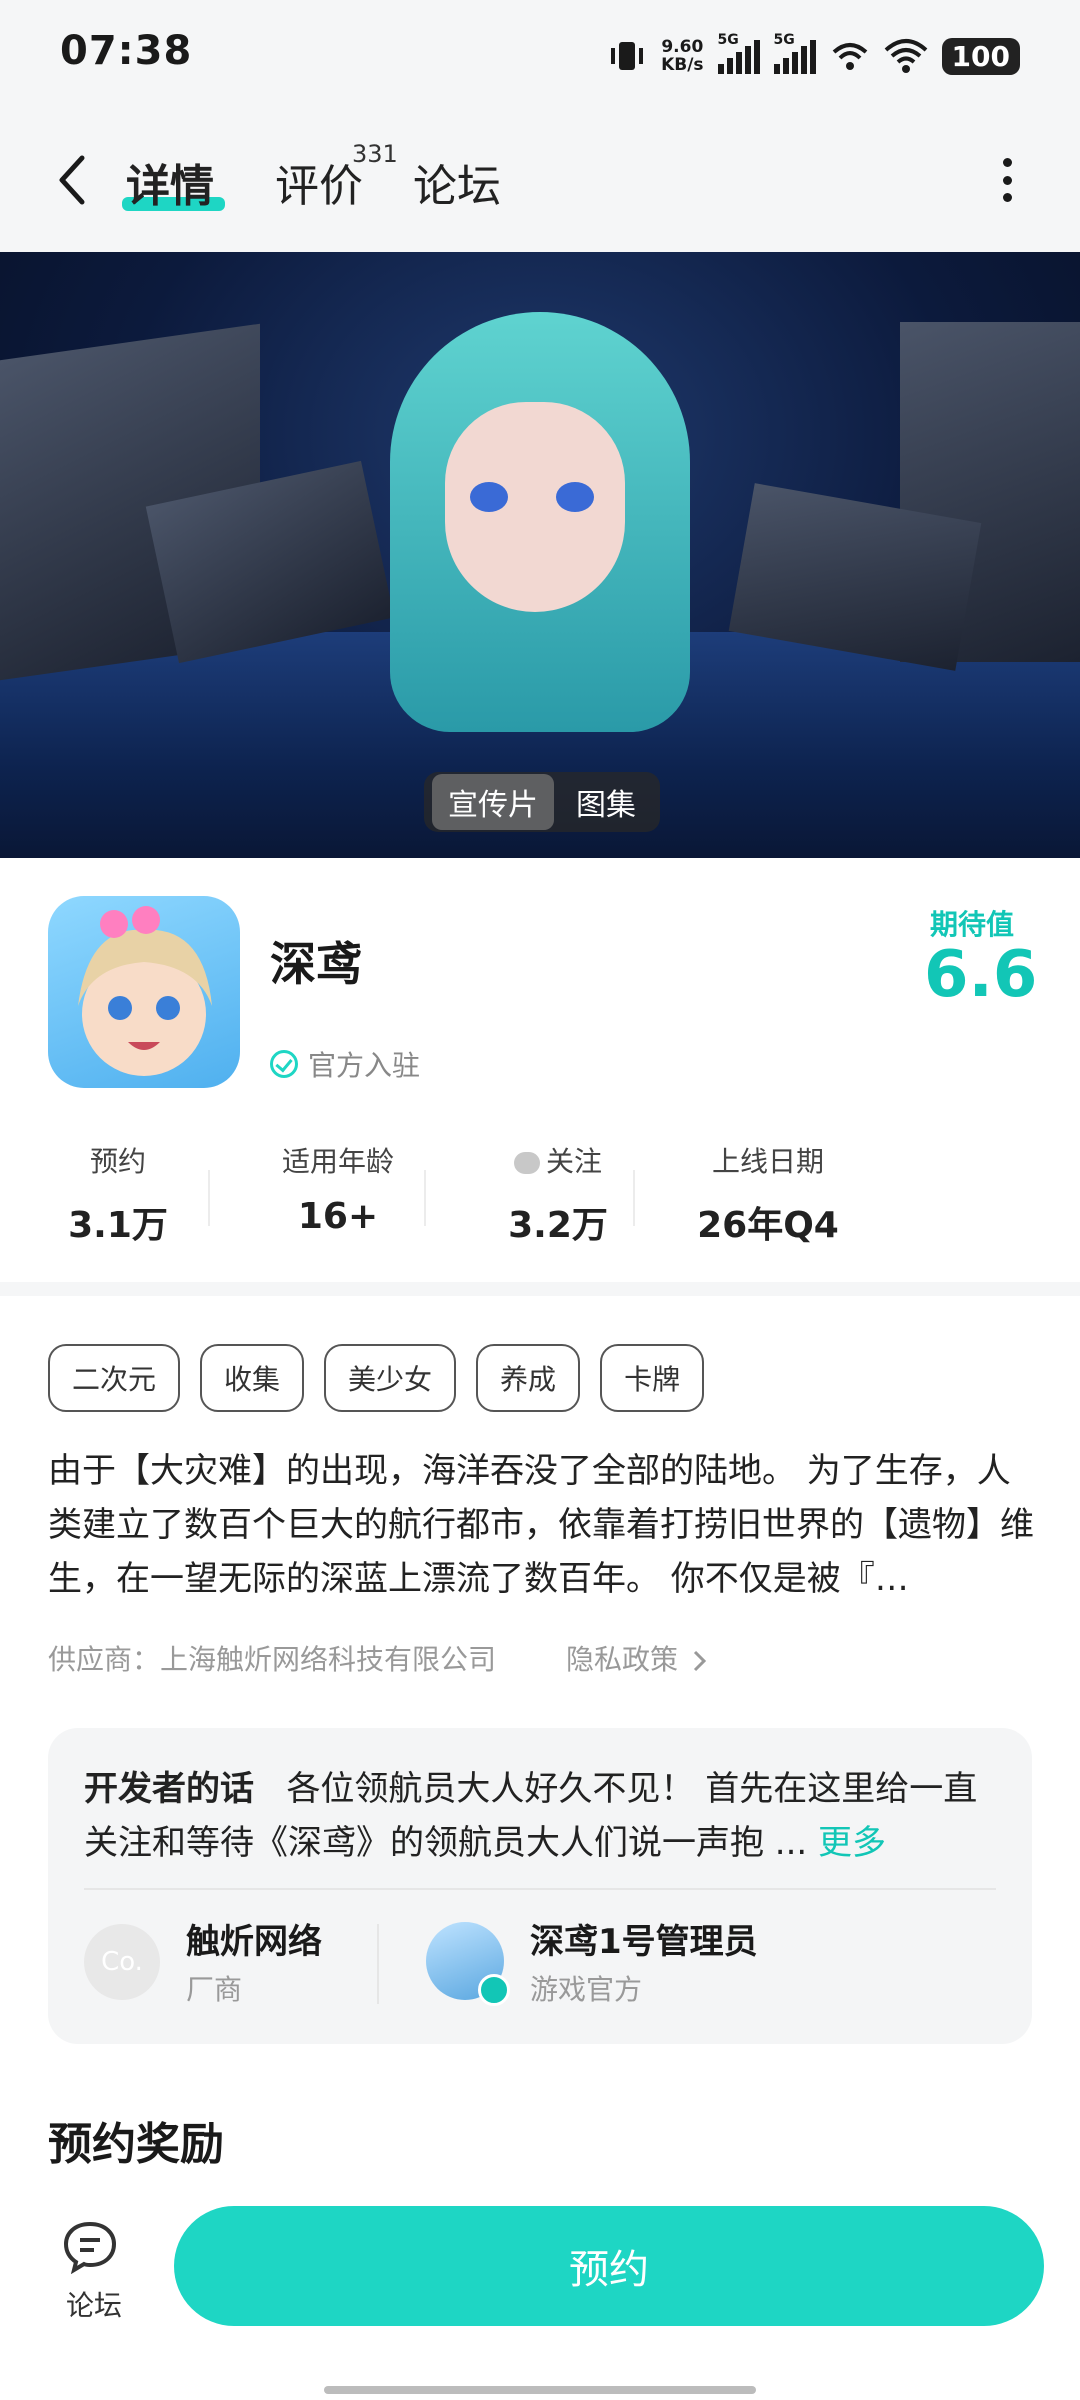 This screenshot has width=1080, height=2400. What do you see at coordinates (586, 1989) in the screenshot?
I see `admin-role: 游戏官方` at bounding box center [586, 1989].